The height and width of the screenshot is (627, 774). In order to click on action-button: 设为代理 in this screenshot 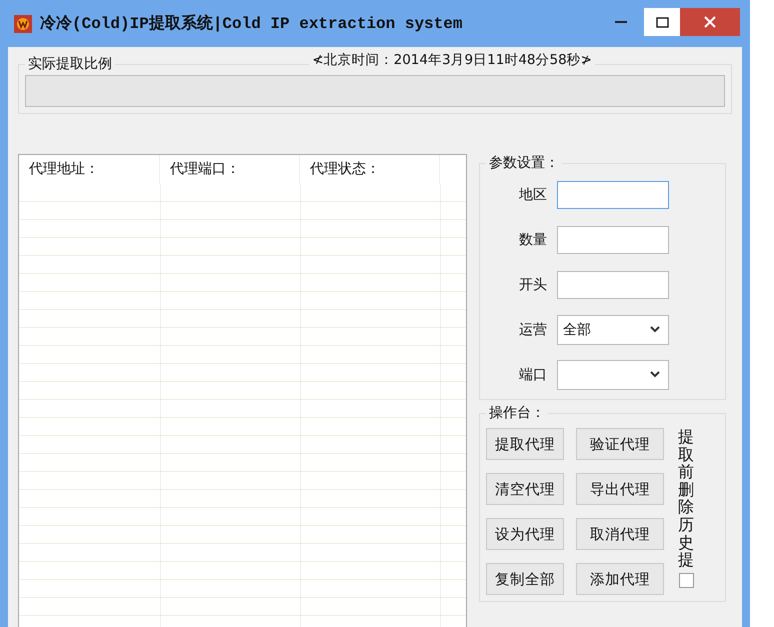, I will do `click(525, 534)`.